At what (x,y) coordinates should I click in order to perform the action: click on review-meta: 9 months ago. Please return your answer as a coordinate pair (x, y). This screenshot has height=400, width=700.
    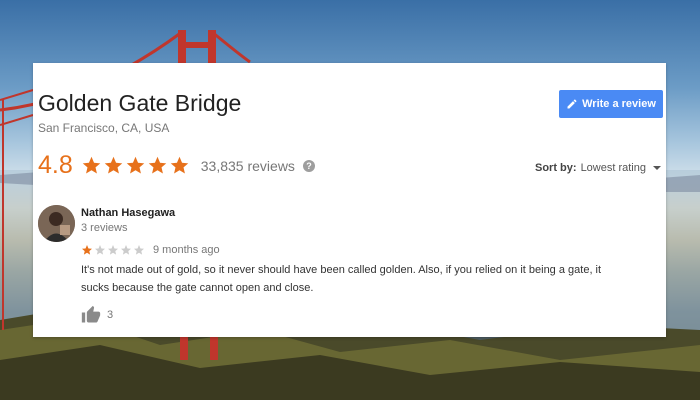
    Looking at the image, I should click on (150, 250).